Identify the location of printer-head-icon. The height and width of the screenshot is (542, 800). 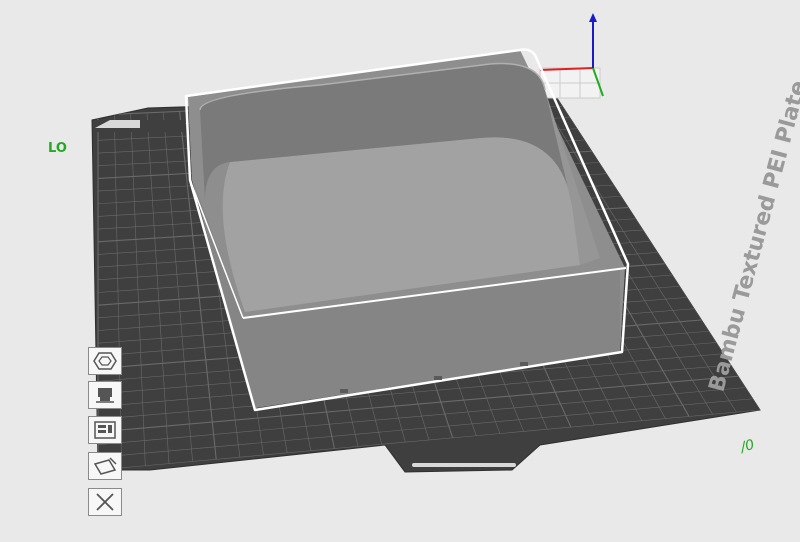
(105, 395).